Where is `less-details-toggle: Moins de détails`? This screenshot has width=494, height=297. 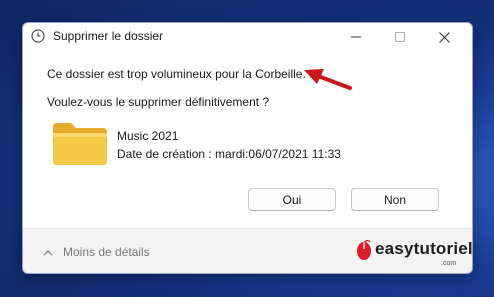
less-details-toggle: Moins de détails is located at coordinates (96, 252).